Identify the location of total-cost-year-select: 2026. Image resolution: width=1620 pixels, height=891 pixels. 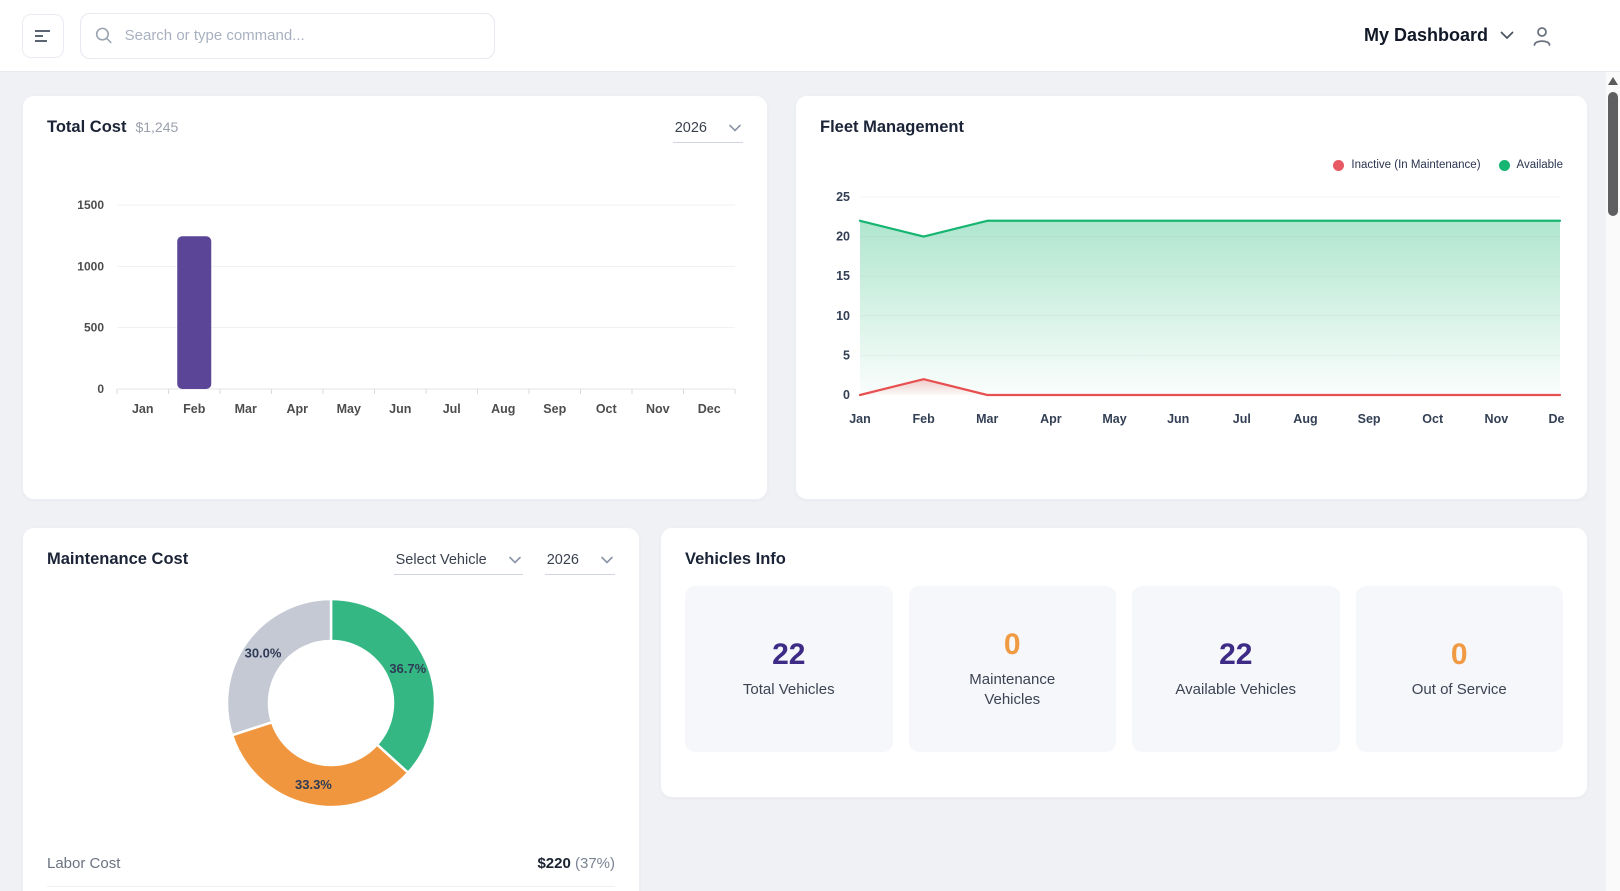
(707, 131).